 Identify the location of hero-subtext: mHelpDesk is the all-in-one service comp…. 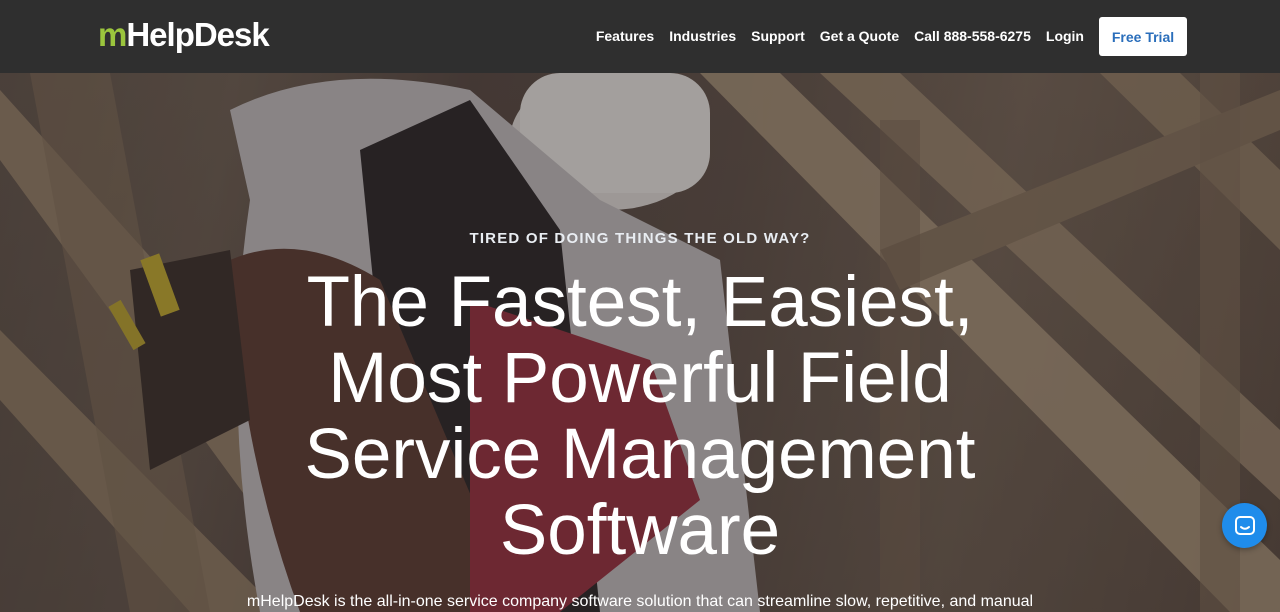
(640, 601).